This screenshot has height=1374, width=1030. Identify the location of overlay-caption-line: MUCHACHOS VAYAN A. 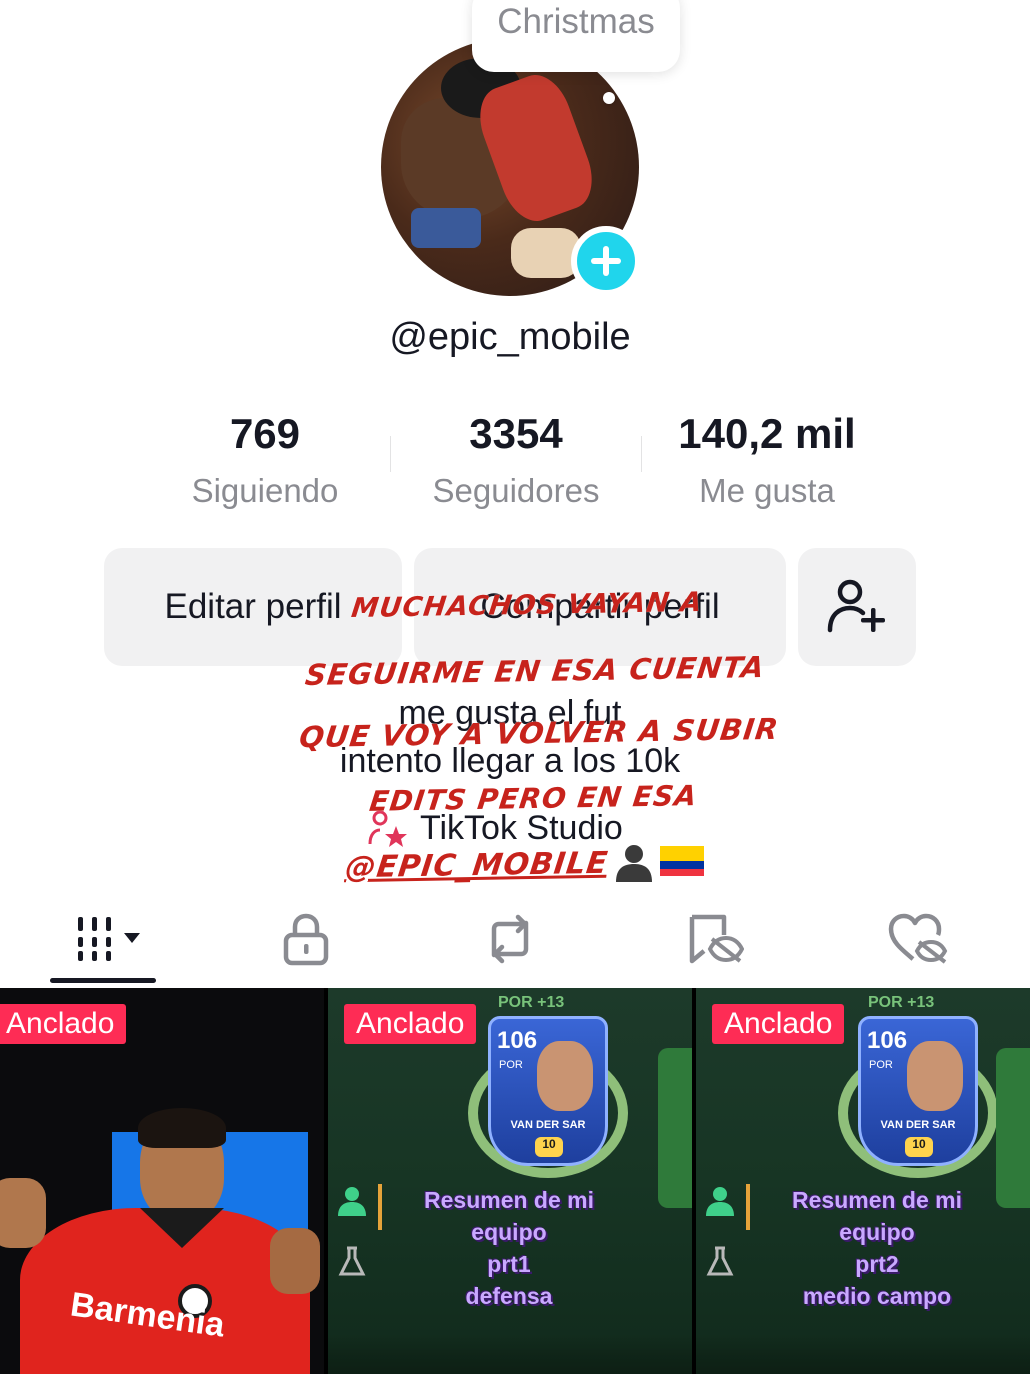
(527, 605).